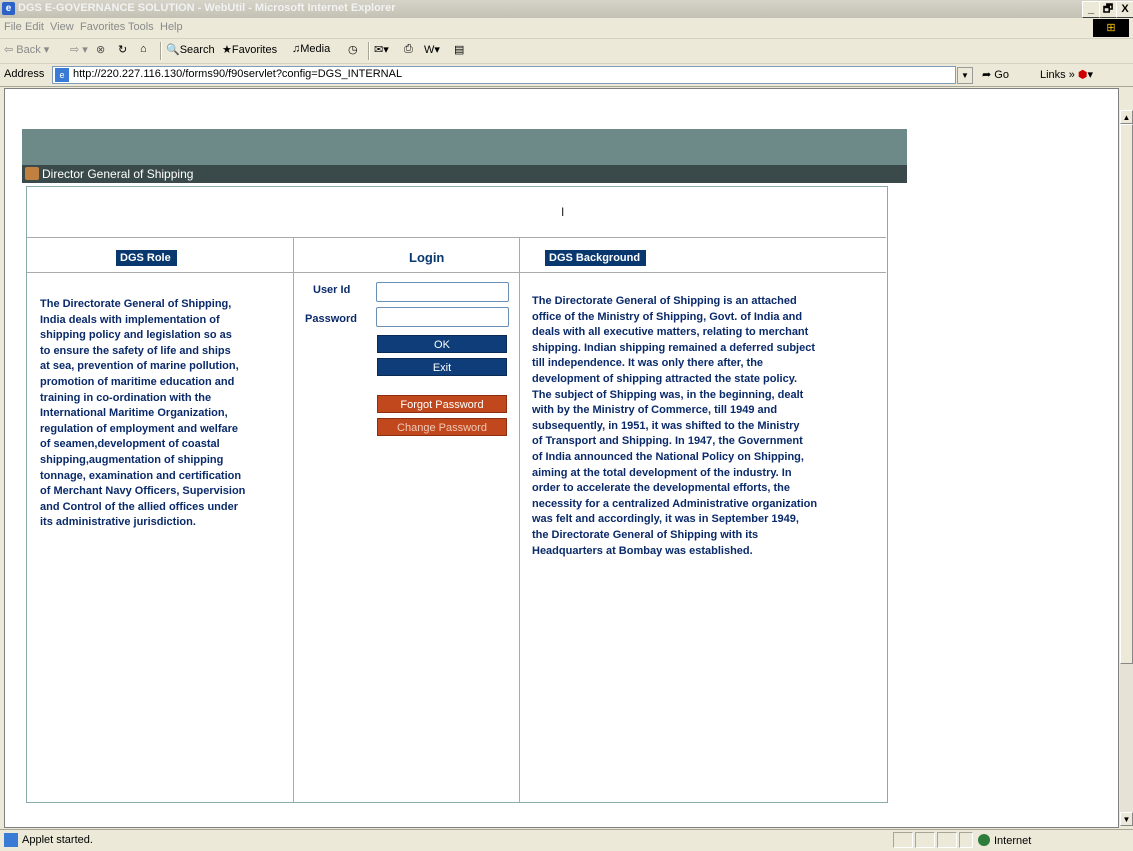 The width and height of the screenshot is (1133, 851). What do you see at coordinates (566, 840) in the screenshot?
I see `status-bar: Applet started. Internet` at bounding box center [566, 840].